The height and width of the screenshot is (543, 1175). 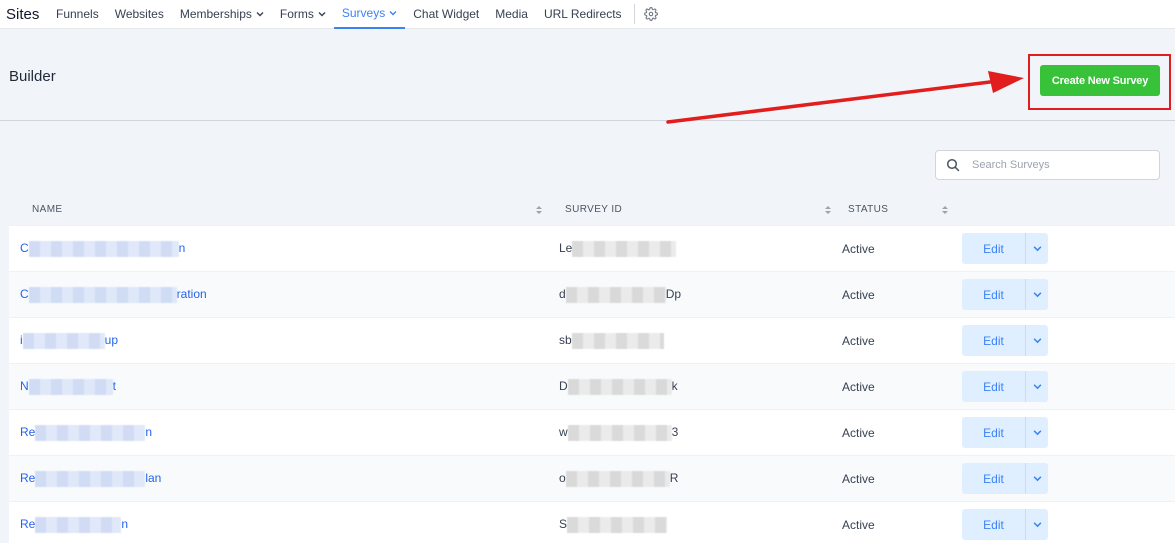 What do you see at coordinates (695, 294) in the screenshot?
I see `survey-id-cell: d Dp` at bounding box center [695, 294].